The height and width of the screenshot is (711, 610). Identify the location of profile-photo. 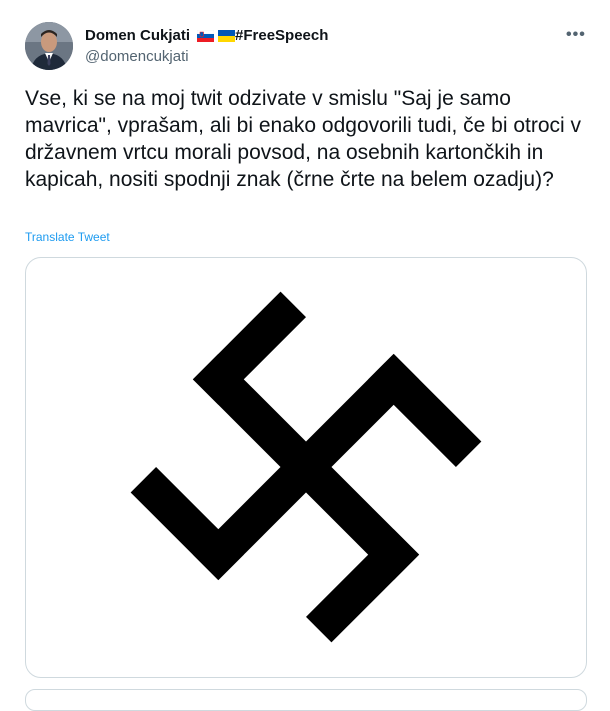
(49, 46).